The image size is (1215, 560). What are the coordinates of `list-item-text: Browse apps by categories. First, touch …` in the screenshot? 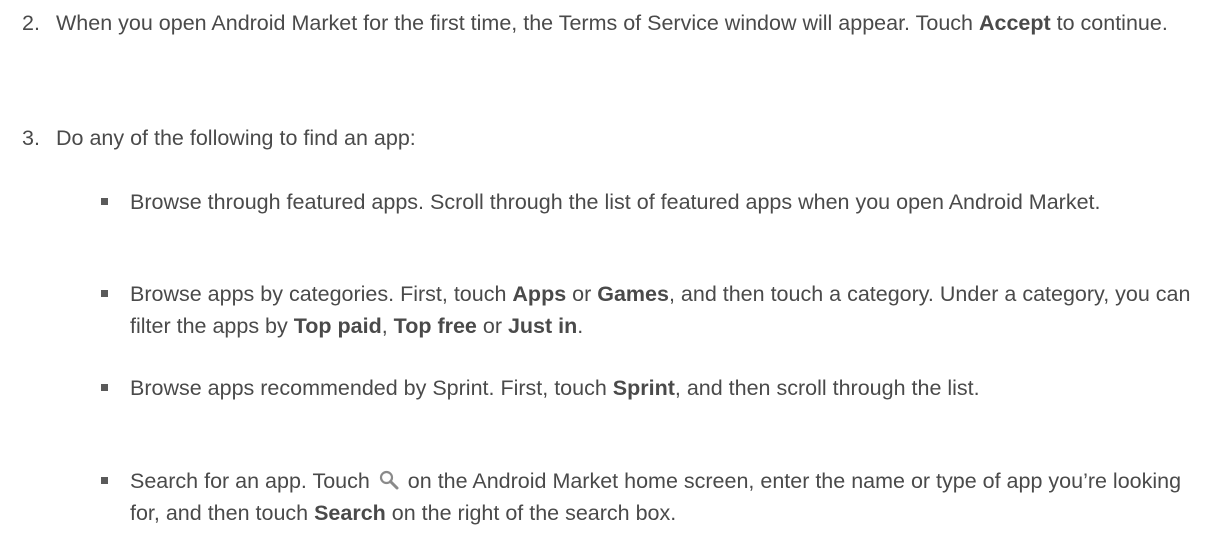 It's located at (660, 310).